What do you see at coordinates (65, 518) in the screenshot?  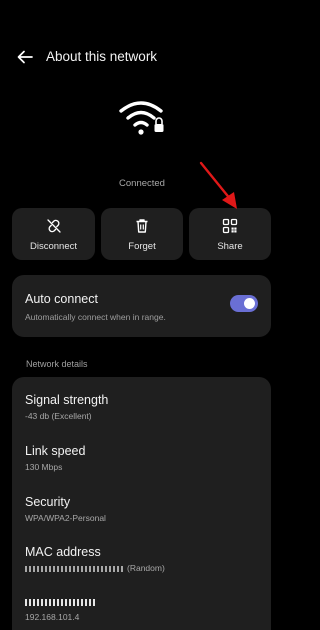 I see `detail-value: WPA/WPA2-Personal` at bounding box center [65, 518].